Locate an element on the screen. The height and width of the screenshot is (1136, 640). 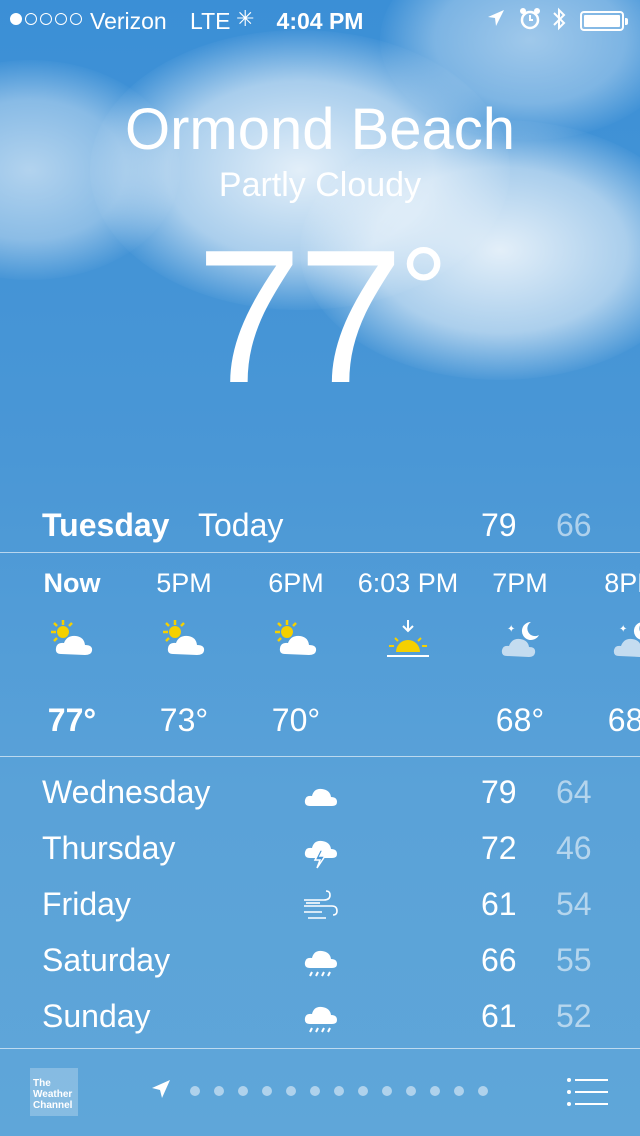
daily-day: Friday is located at coordinates (86, 904).